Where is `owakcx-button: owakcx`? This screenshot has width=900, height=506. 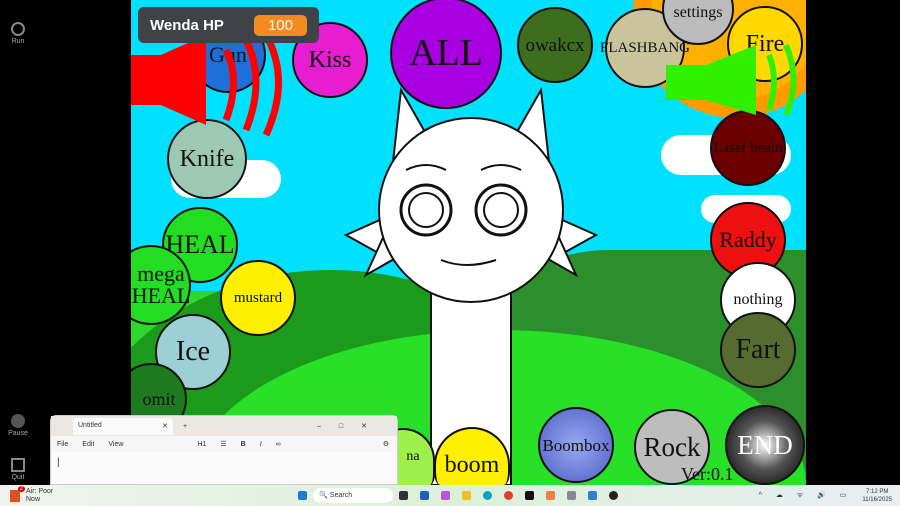 owakcx-button: owakcx is located at coordinates (555, 45).